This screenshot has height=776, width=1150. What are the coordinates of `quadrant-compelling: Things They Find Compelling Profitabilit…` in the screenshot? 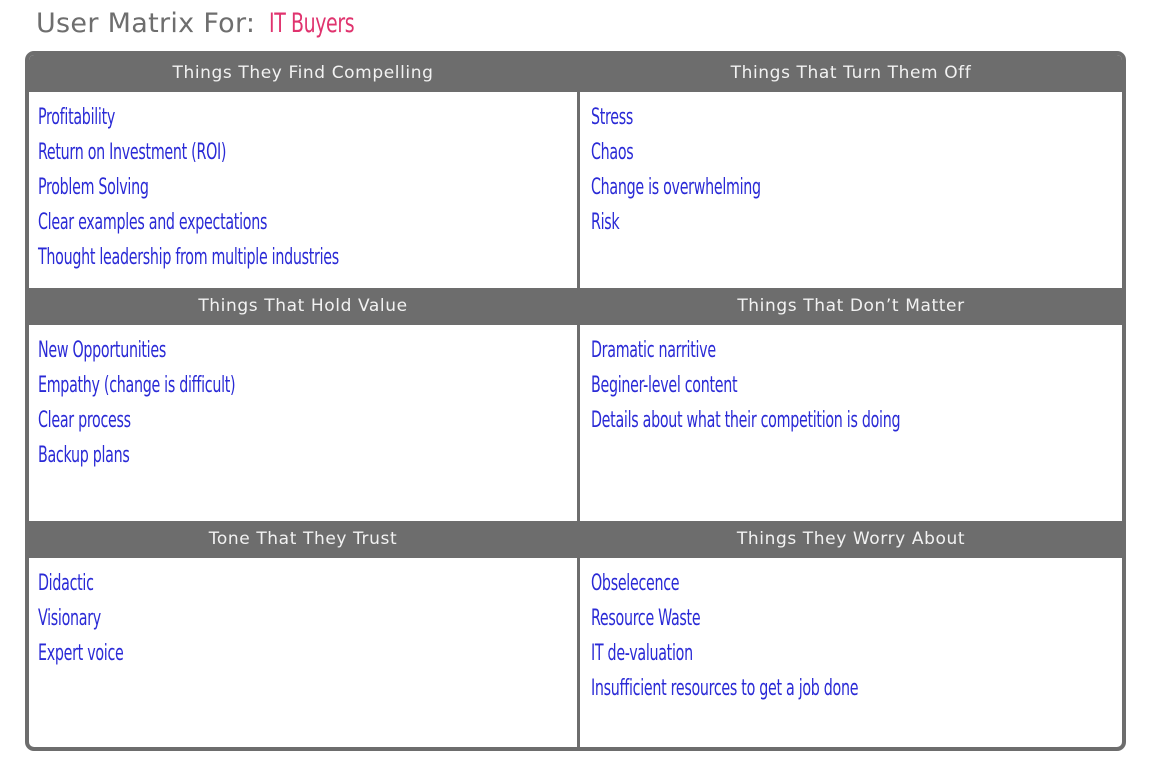 It's located at (303, 171).